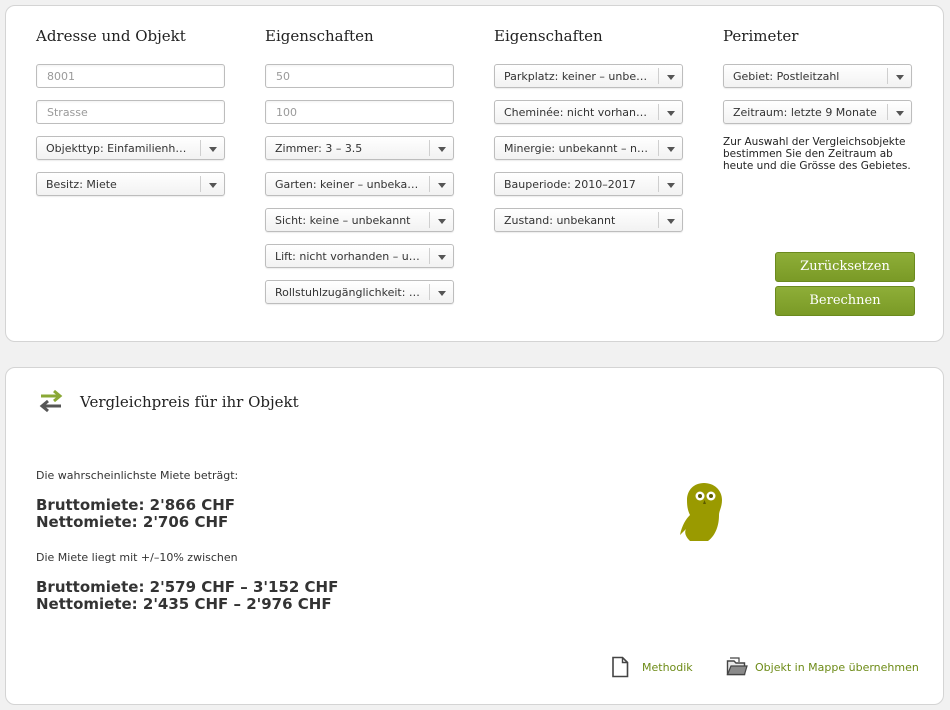 The image size is (950, 710). I want to click on living-area-input, so click(359, 76).